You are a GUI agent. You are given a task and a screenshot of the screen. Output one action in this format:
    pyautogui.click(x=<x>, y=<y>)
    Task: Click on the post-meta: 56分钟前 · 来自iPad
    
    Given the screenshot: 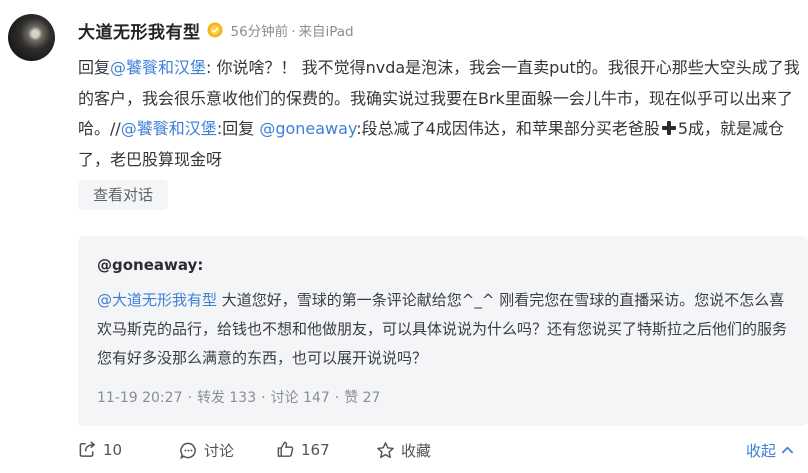 What is the action you would take?
    pyautogui.click(x=292, y=32)
    